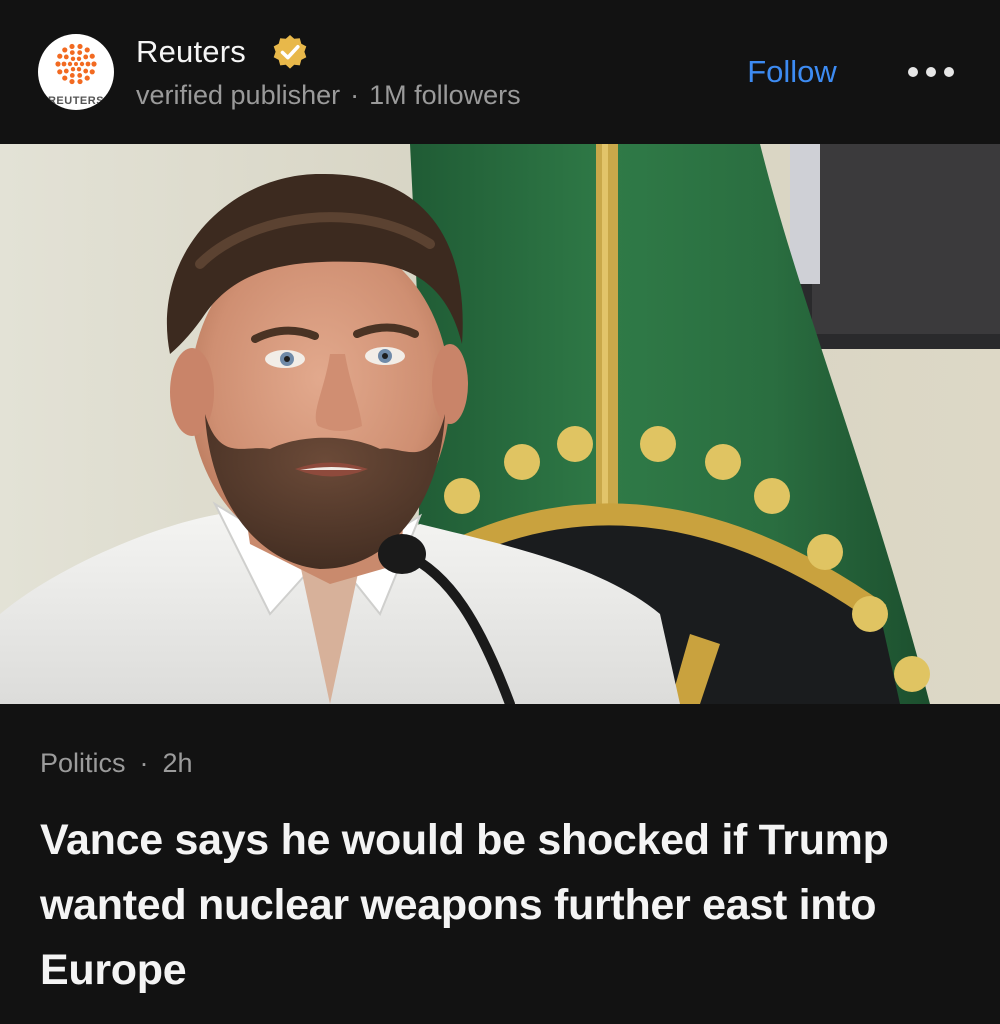 The width and height of the screenshot is (1000, 1024). Describe the element at coordinates (290, 52) in the screenshot. I see `verified-check-icon` at that location.